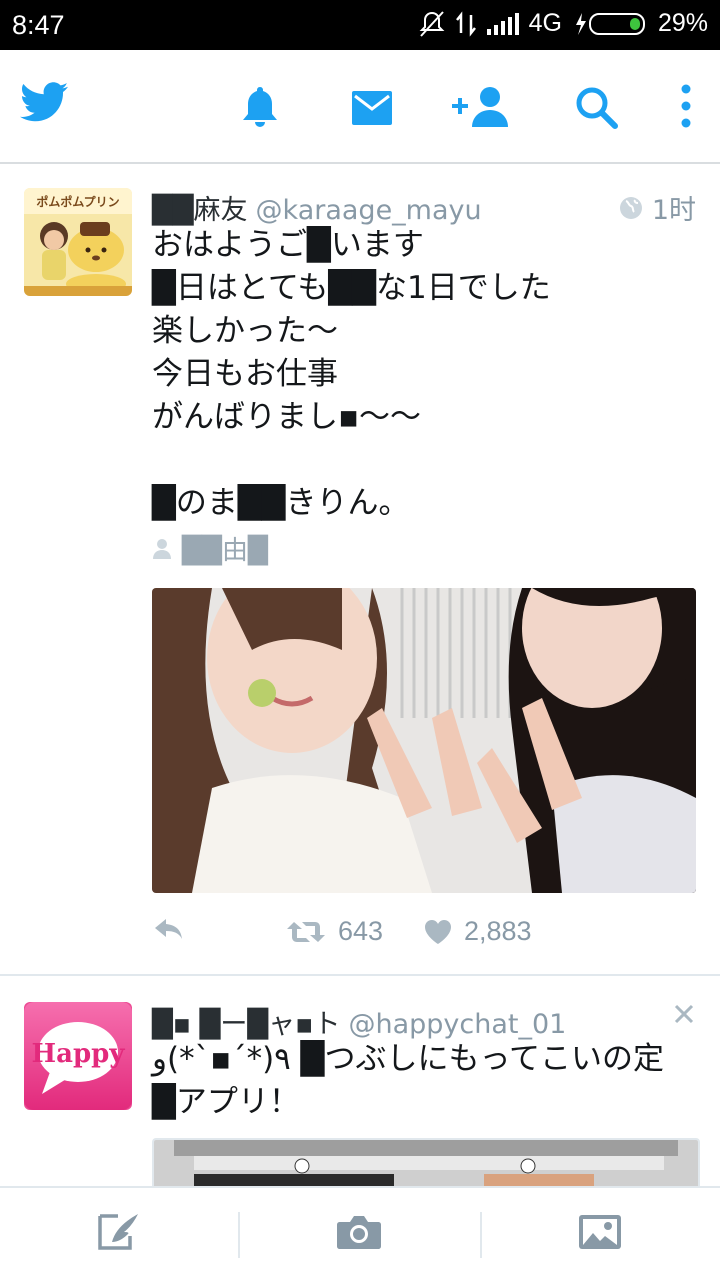 The width and height of the screenshot is (720, 1282). What do you see at coordinates (334, 931) in the screenshot?
I see `retweet-button: 643` at bounding box center [334, 931].